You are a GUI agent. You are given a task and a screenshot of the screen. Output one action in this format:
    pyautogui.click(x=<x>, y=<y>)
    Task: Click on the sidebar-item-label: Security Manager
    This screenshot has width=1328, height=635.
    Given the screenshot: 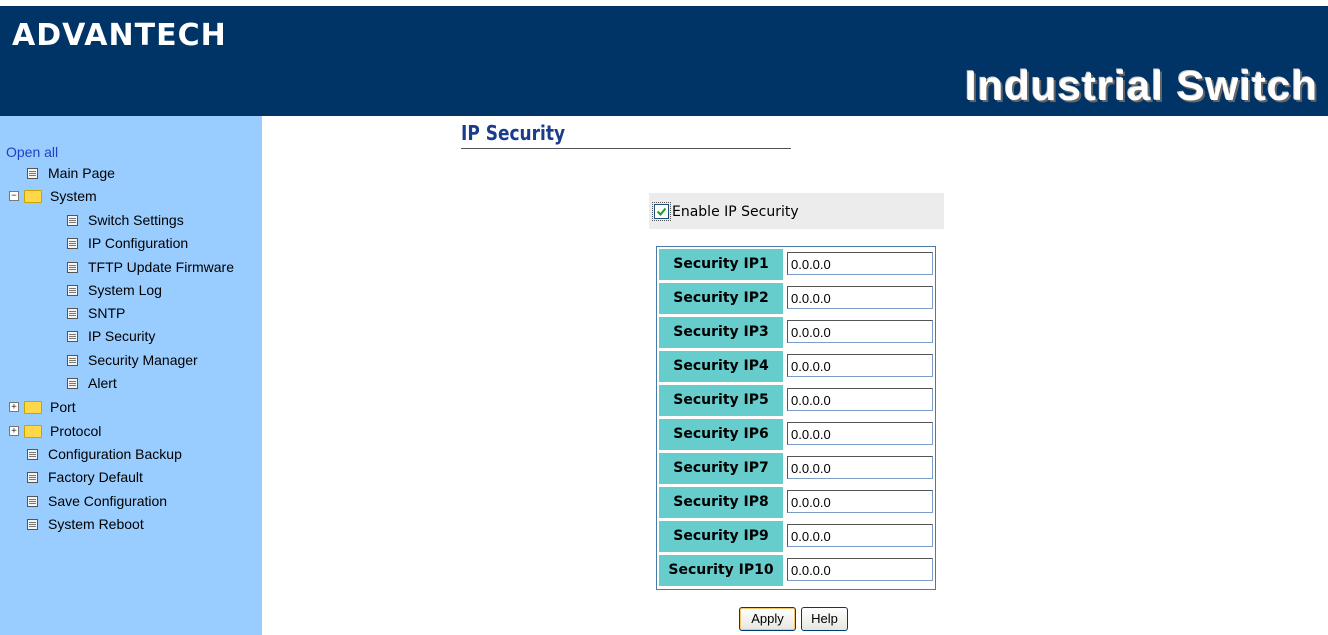 What is the action you would take?
    pyautogui.click(x=143, y=360)
    